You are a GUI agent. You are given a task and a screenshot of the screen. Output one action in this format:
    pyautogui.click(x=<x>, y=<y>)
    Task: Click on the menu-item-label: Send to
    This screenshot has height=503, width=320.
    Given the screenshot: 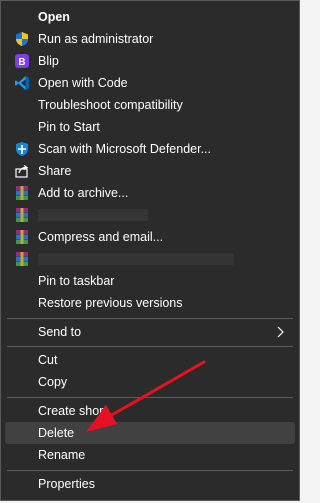 What is the action you would take?
    pyautogui.click(x=60, y=332)
    